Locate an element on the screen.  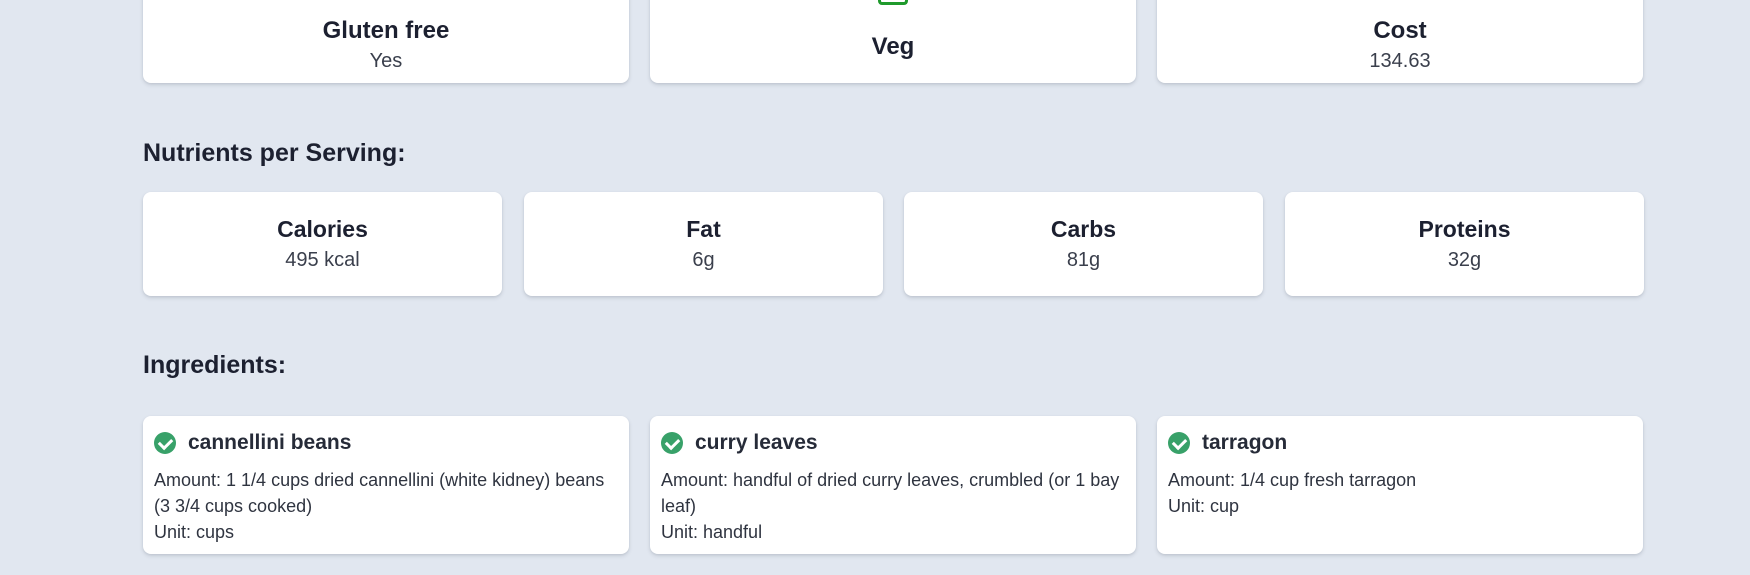
cost-card: Cost 134.63 is located at coordinates (1400, 41).